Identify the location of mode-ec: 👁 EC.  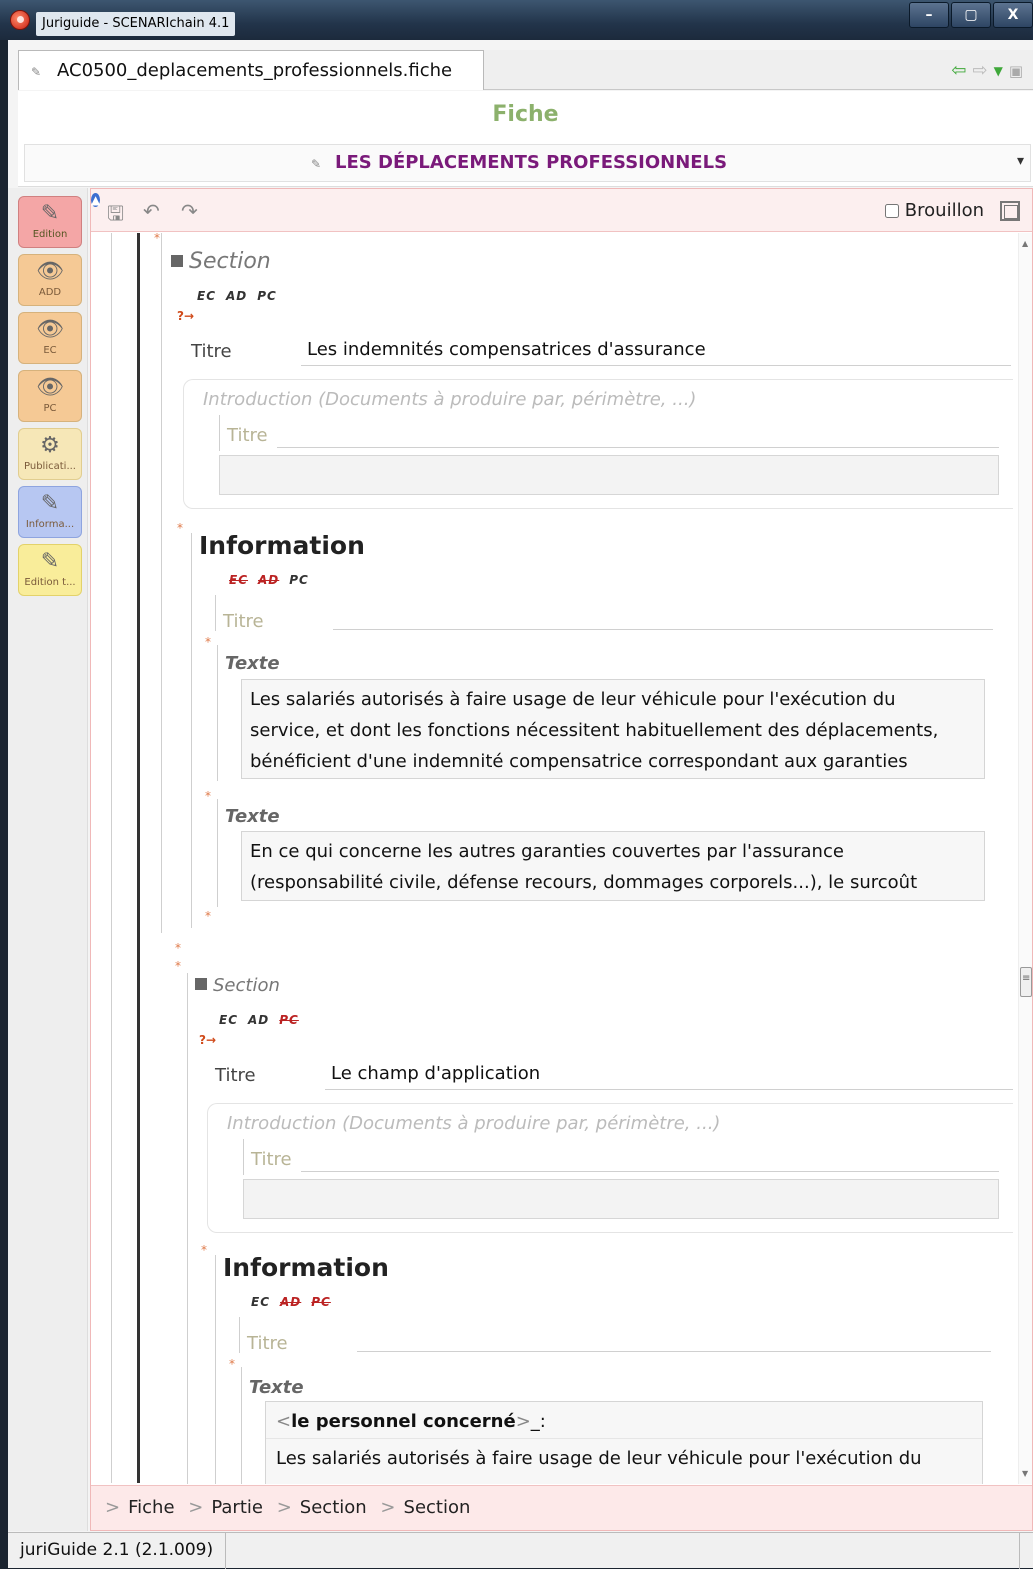
(50, 338).